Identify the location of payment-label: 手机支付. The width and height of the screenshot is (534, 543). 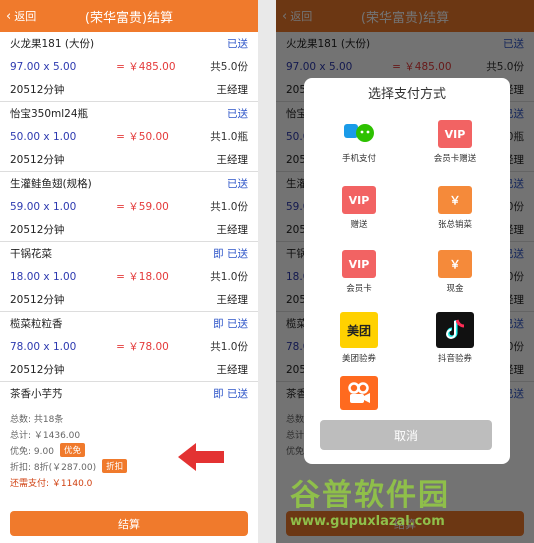
(358, 159).